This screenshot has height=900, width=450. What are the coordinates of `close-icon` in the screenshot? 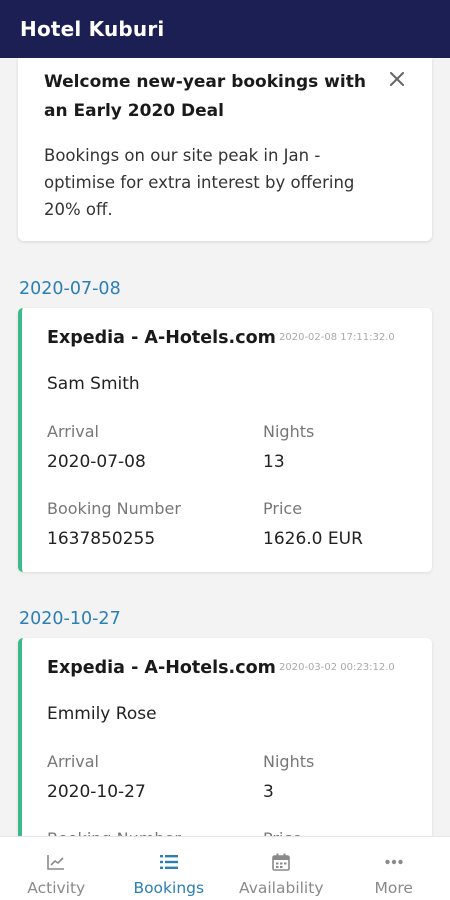 It's located at (397, 79).